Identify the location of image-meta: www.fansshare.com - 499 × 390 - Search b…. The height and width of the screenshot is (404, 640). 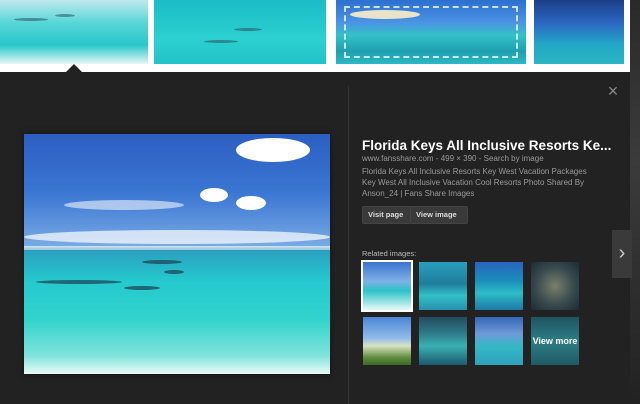
(453, 158).